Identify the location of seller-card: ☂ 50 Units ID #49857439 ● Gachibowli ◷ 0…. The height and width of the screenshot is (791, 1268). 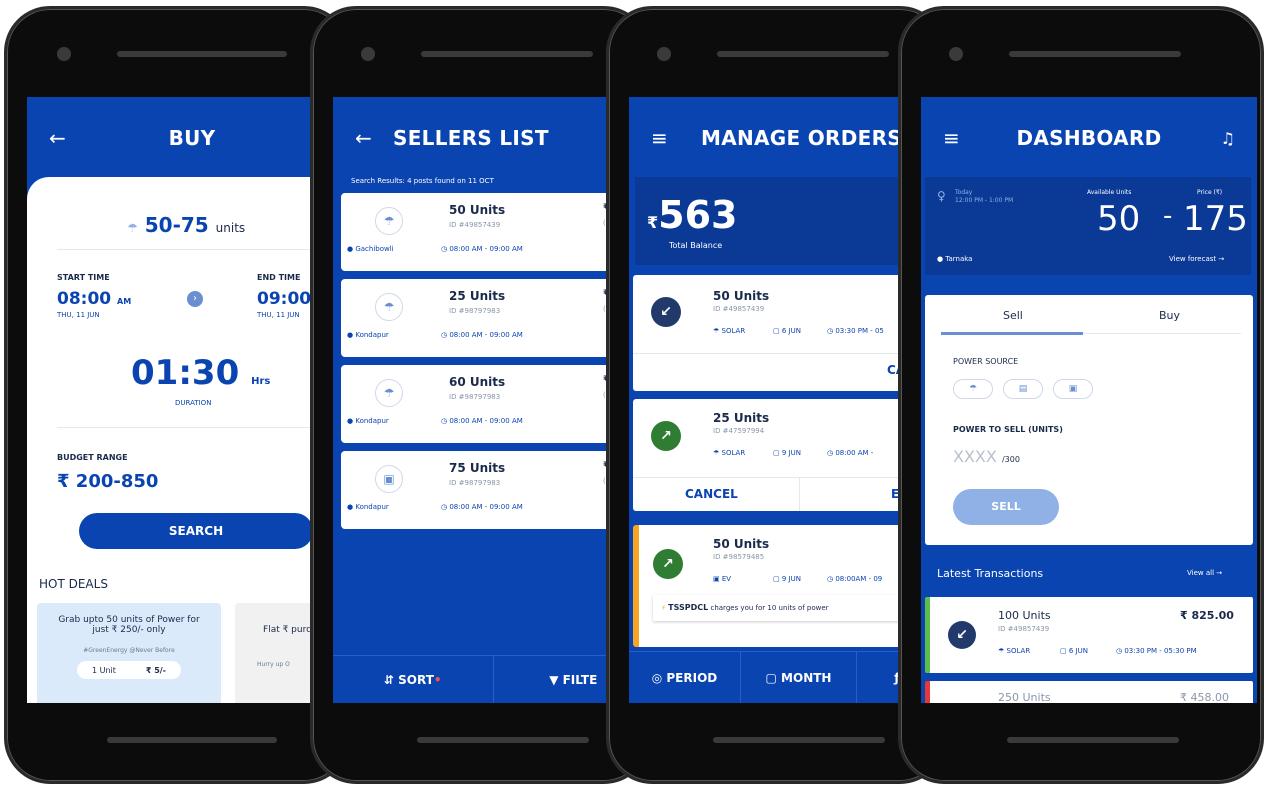
(486, 232).